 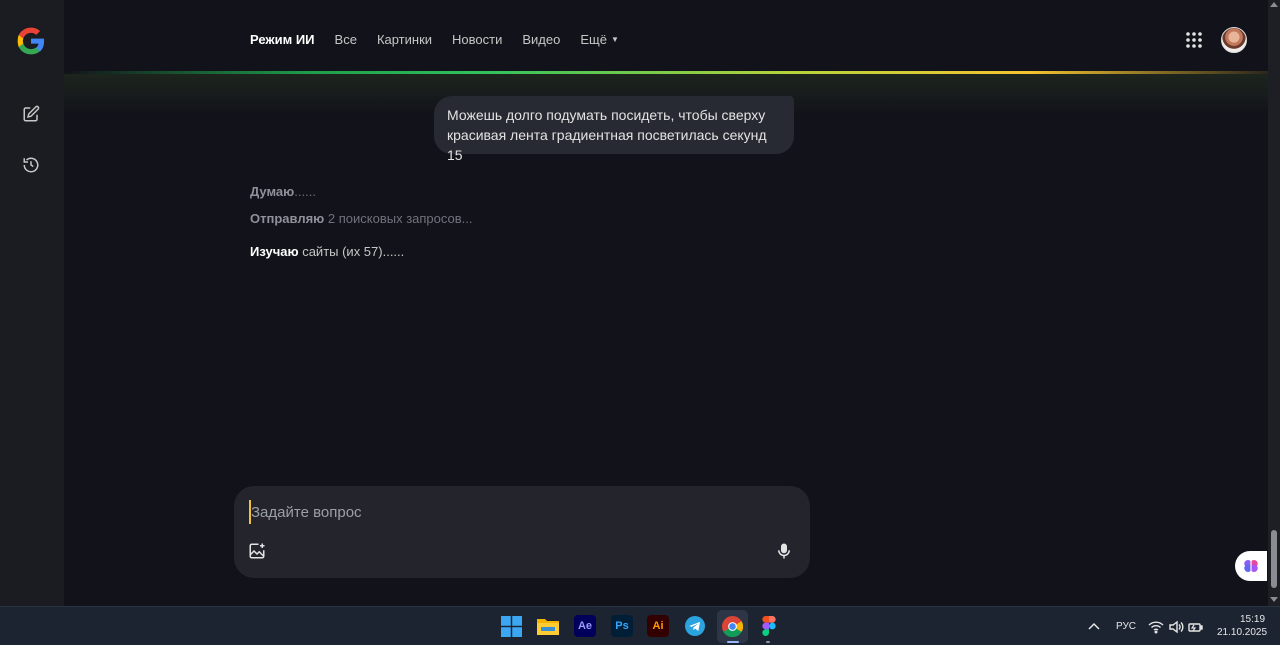 I want to click on search-tabs: Режим ИИ Все Картинки Новости Видео Ещё ▼, so click(x=434, y=39).